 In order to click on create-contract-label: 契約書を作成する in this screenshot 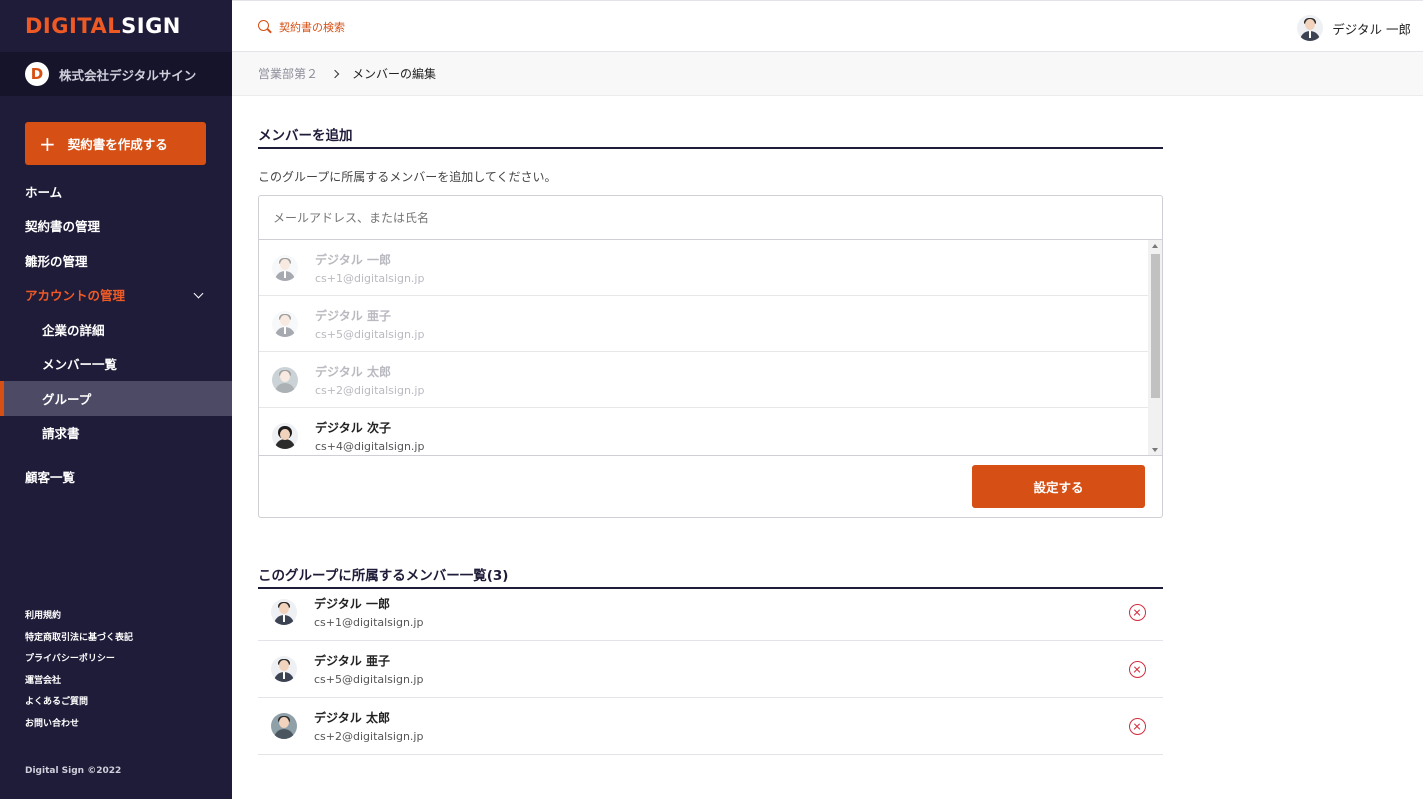, I will do `click(117, 144)`.